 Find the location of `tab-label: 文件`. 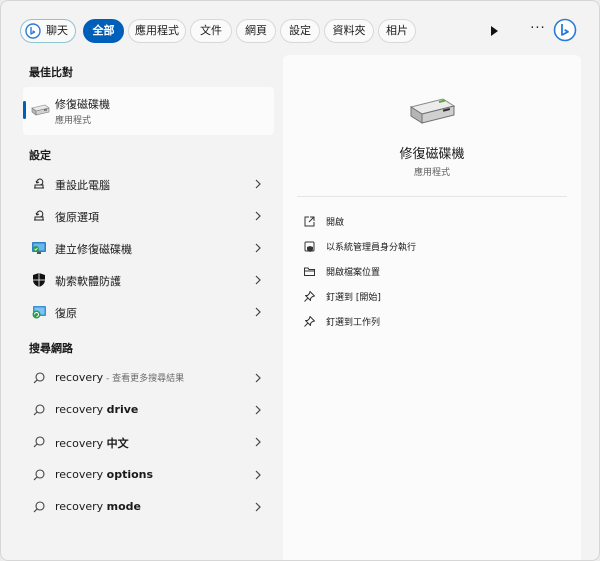

tab-label: 文件 is located at coordinates (211, 30).